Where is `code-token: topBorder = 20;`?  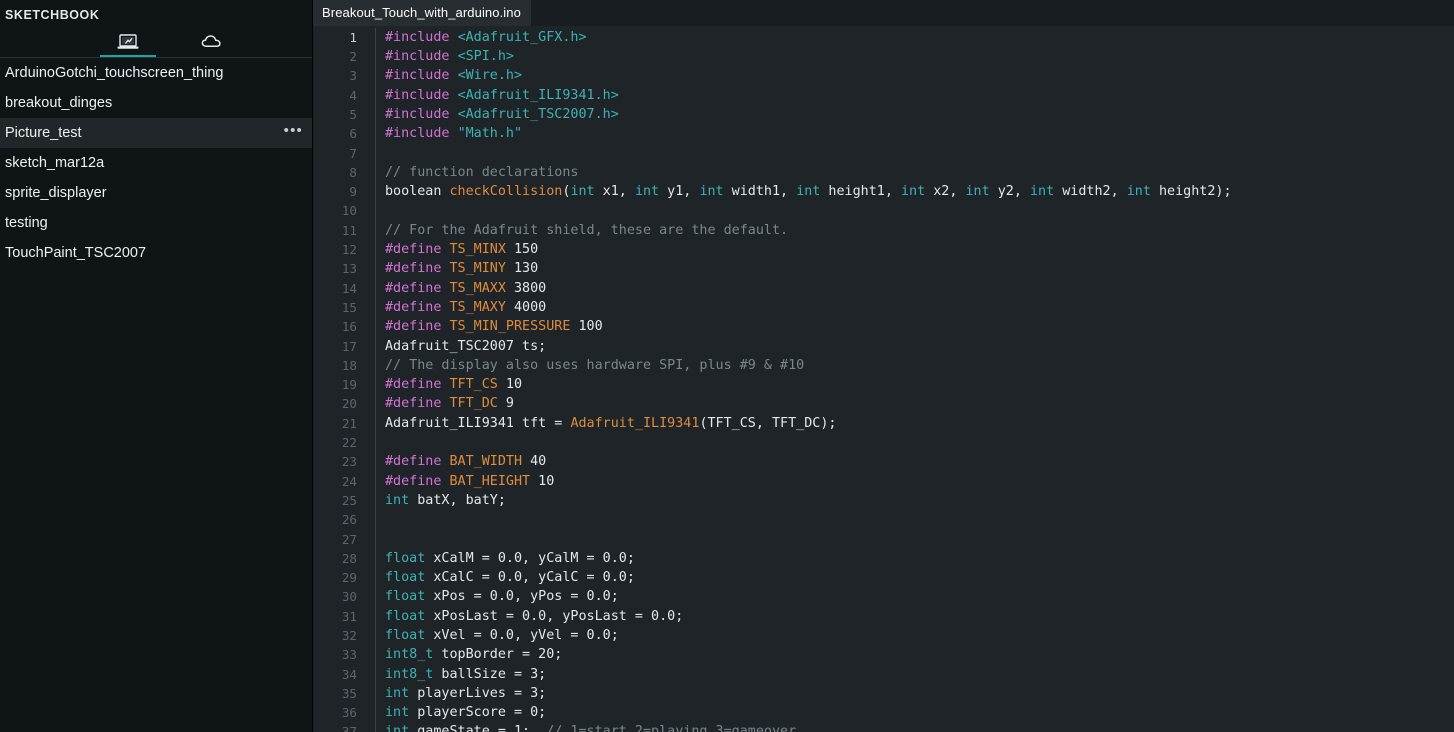
code-token: topBorder = 20; is located at coordinates (498, 655).